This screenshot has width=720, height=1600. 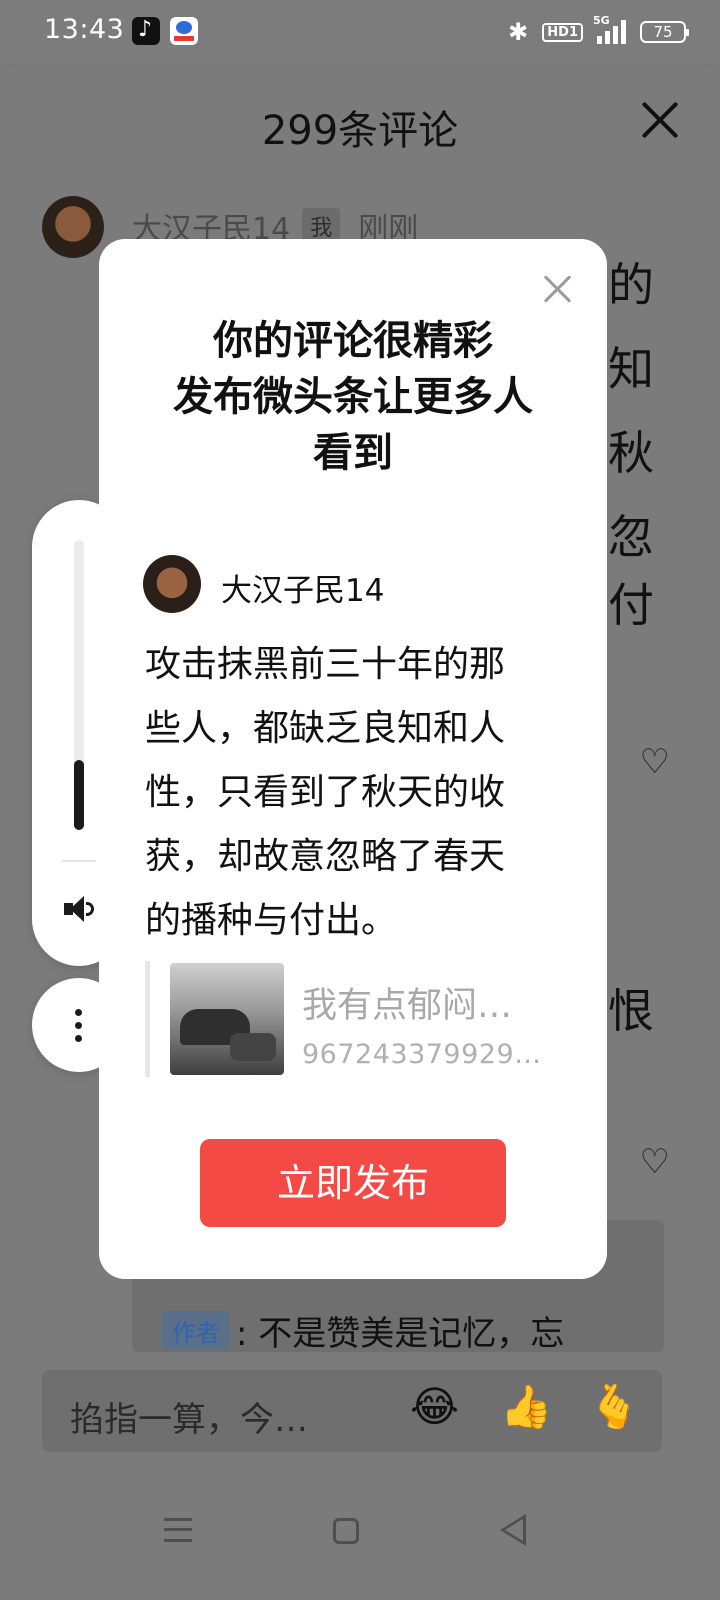 What do you see at coordinates (360, 1530) in the screenshot?
I see `navigation-bar` at bounding box center [360, 1530].